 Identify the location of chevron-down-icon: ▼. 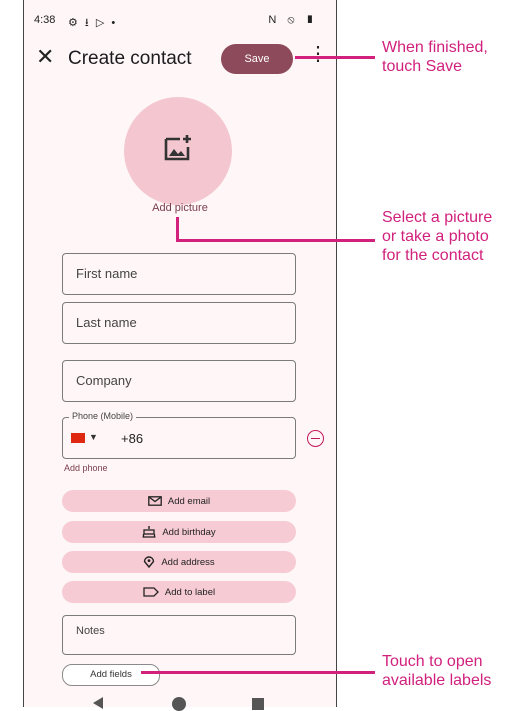
(93, 437).